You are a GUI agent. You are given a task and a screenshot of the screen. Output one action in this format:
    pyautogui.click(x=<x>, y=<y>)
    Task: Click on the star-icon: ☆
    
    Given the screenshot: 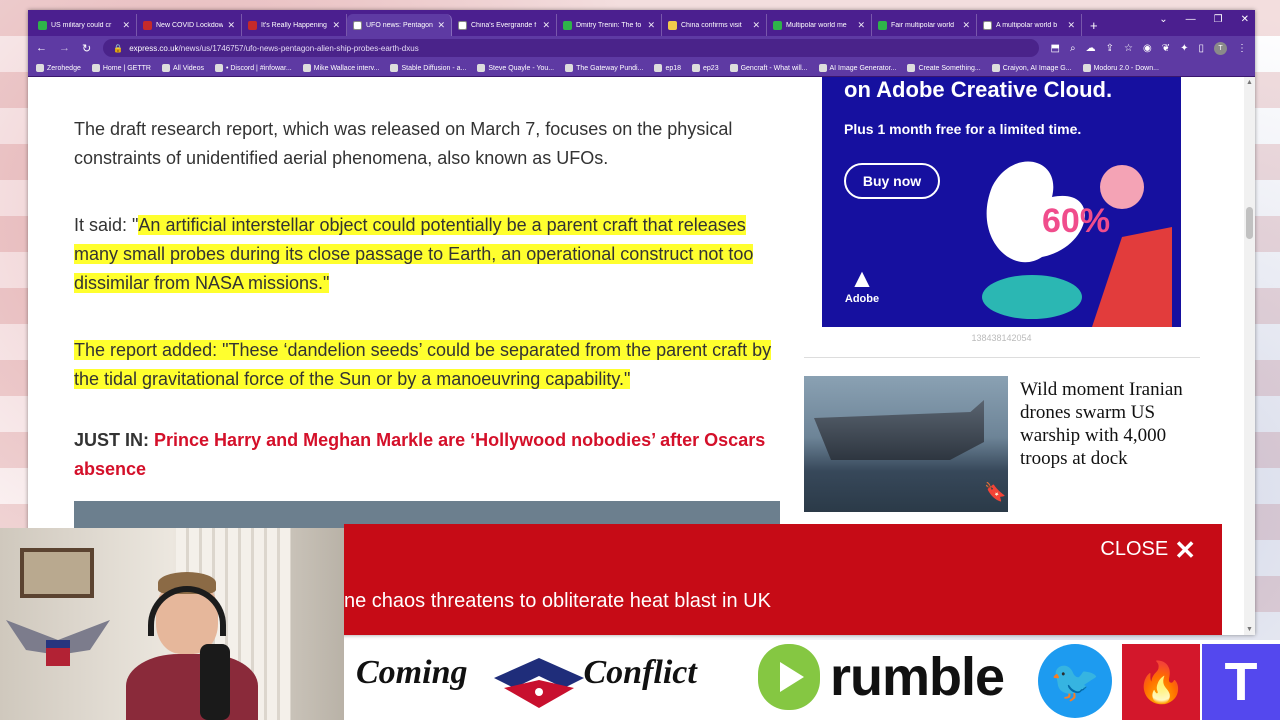 What is the action you would take?
    pyautogui.click(x=1128, y=48)
    